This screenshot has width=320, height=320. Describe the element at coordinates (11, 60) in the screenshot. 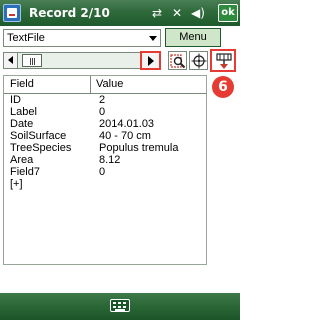

I see `scroll-left-arrow-icon` at that location.